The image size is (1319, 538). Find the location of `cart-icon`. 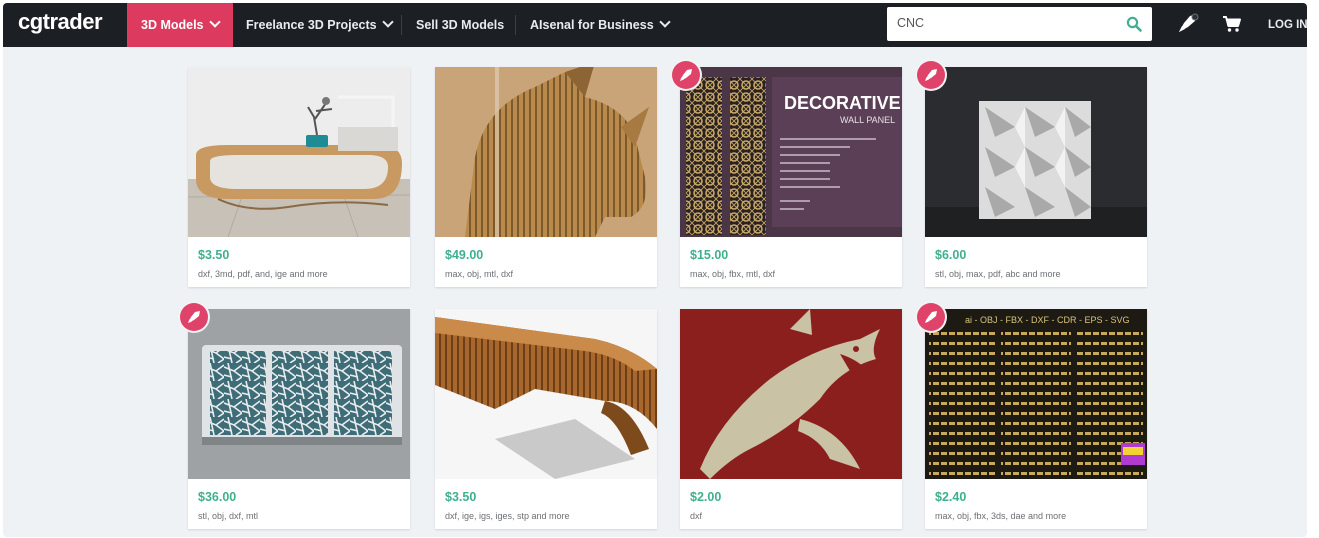

cart-icon is located at coordinates (1232, 24).